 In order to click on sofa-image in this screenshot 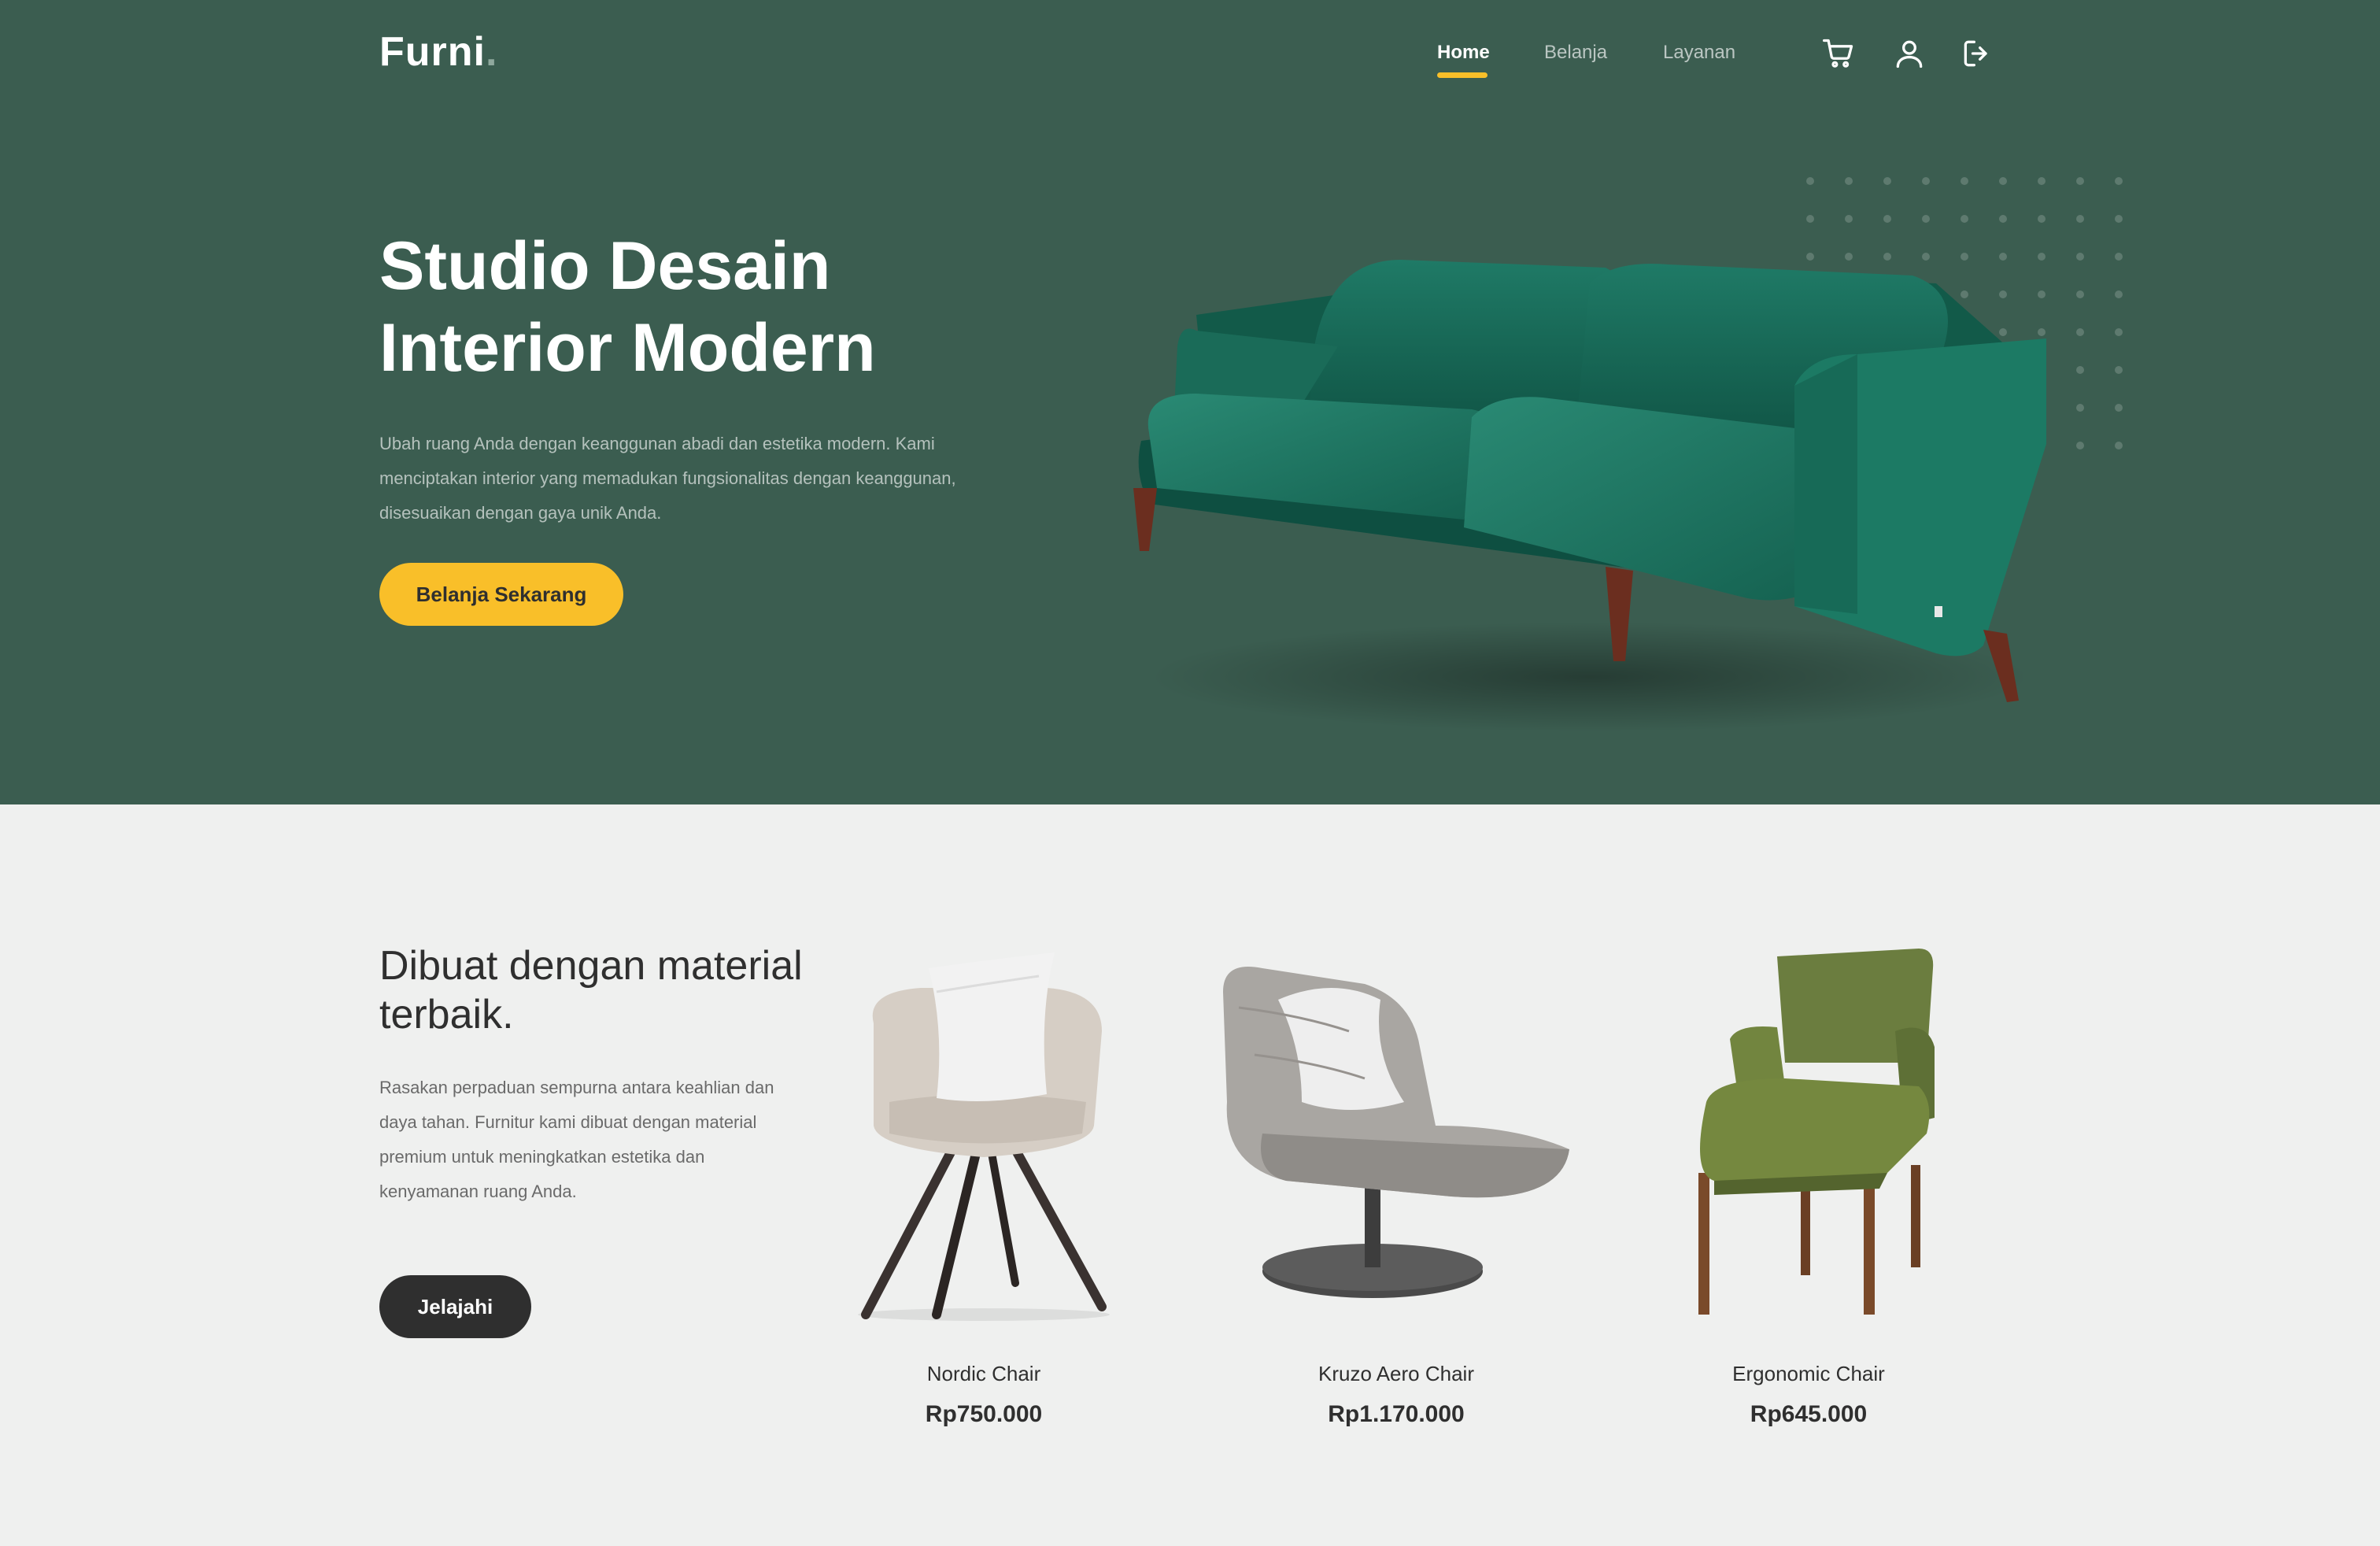, I will do `click(1589, 496)`.